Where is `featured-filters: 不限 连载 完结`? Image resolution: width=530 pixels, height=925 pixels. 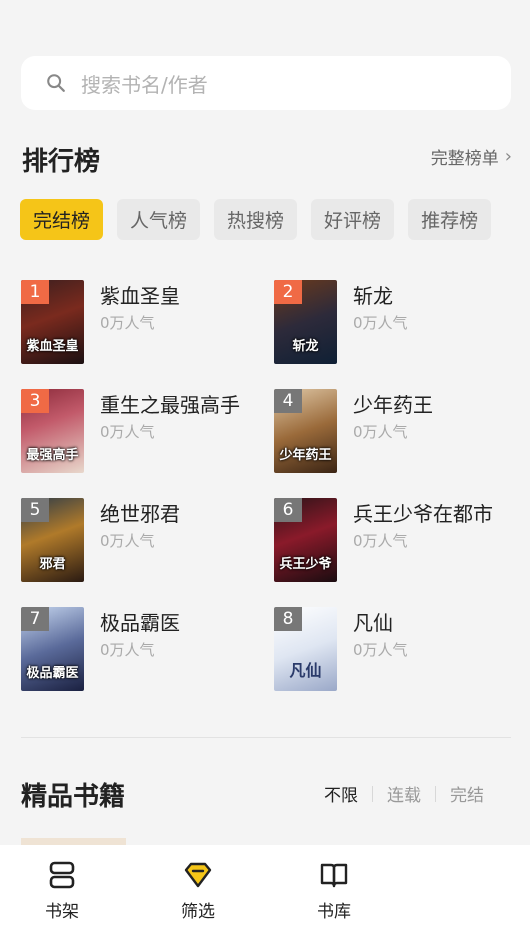 featured-filters: 不限 连载 完结 is located at coordinates (404, 793).